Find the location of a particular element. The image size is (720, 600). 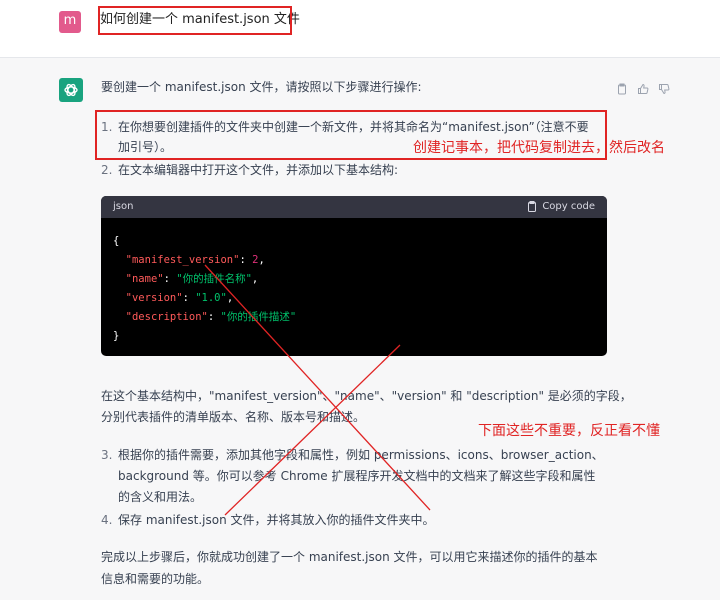

assistant-avatar is located at coordinates (71, 90).